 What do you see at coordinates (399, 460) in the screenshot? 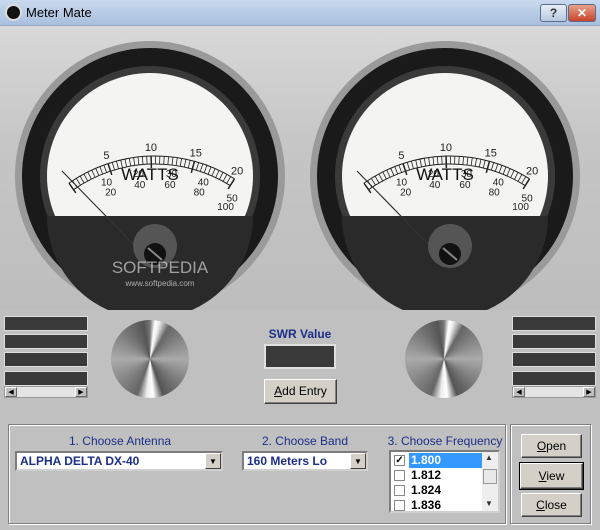
I see `checkbox: ✓` at bounding box center [399, 460].